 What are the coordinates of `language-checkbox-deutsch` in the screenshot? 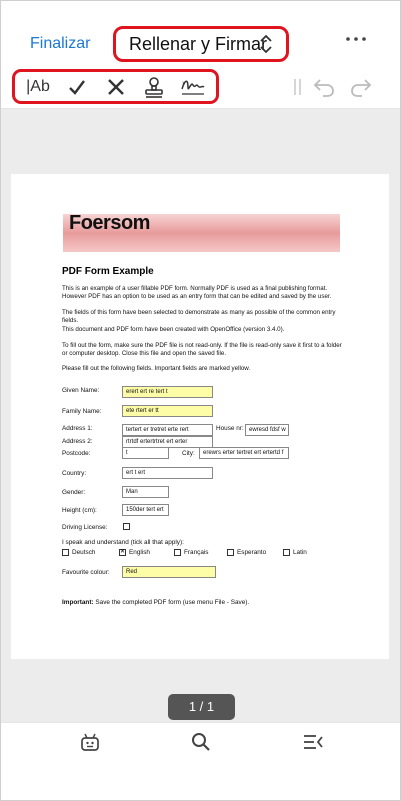 It's located at (65, 552).